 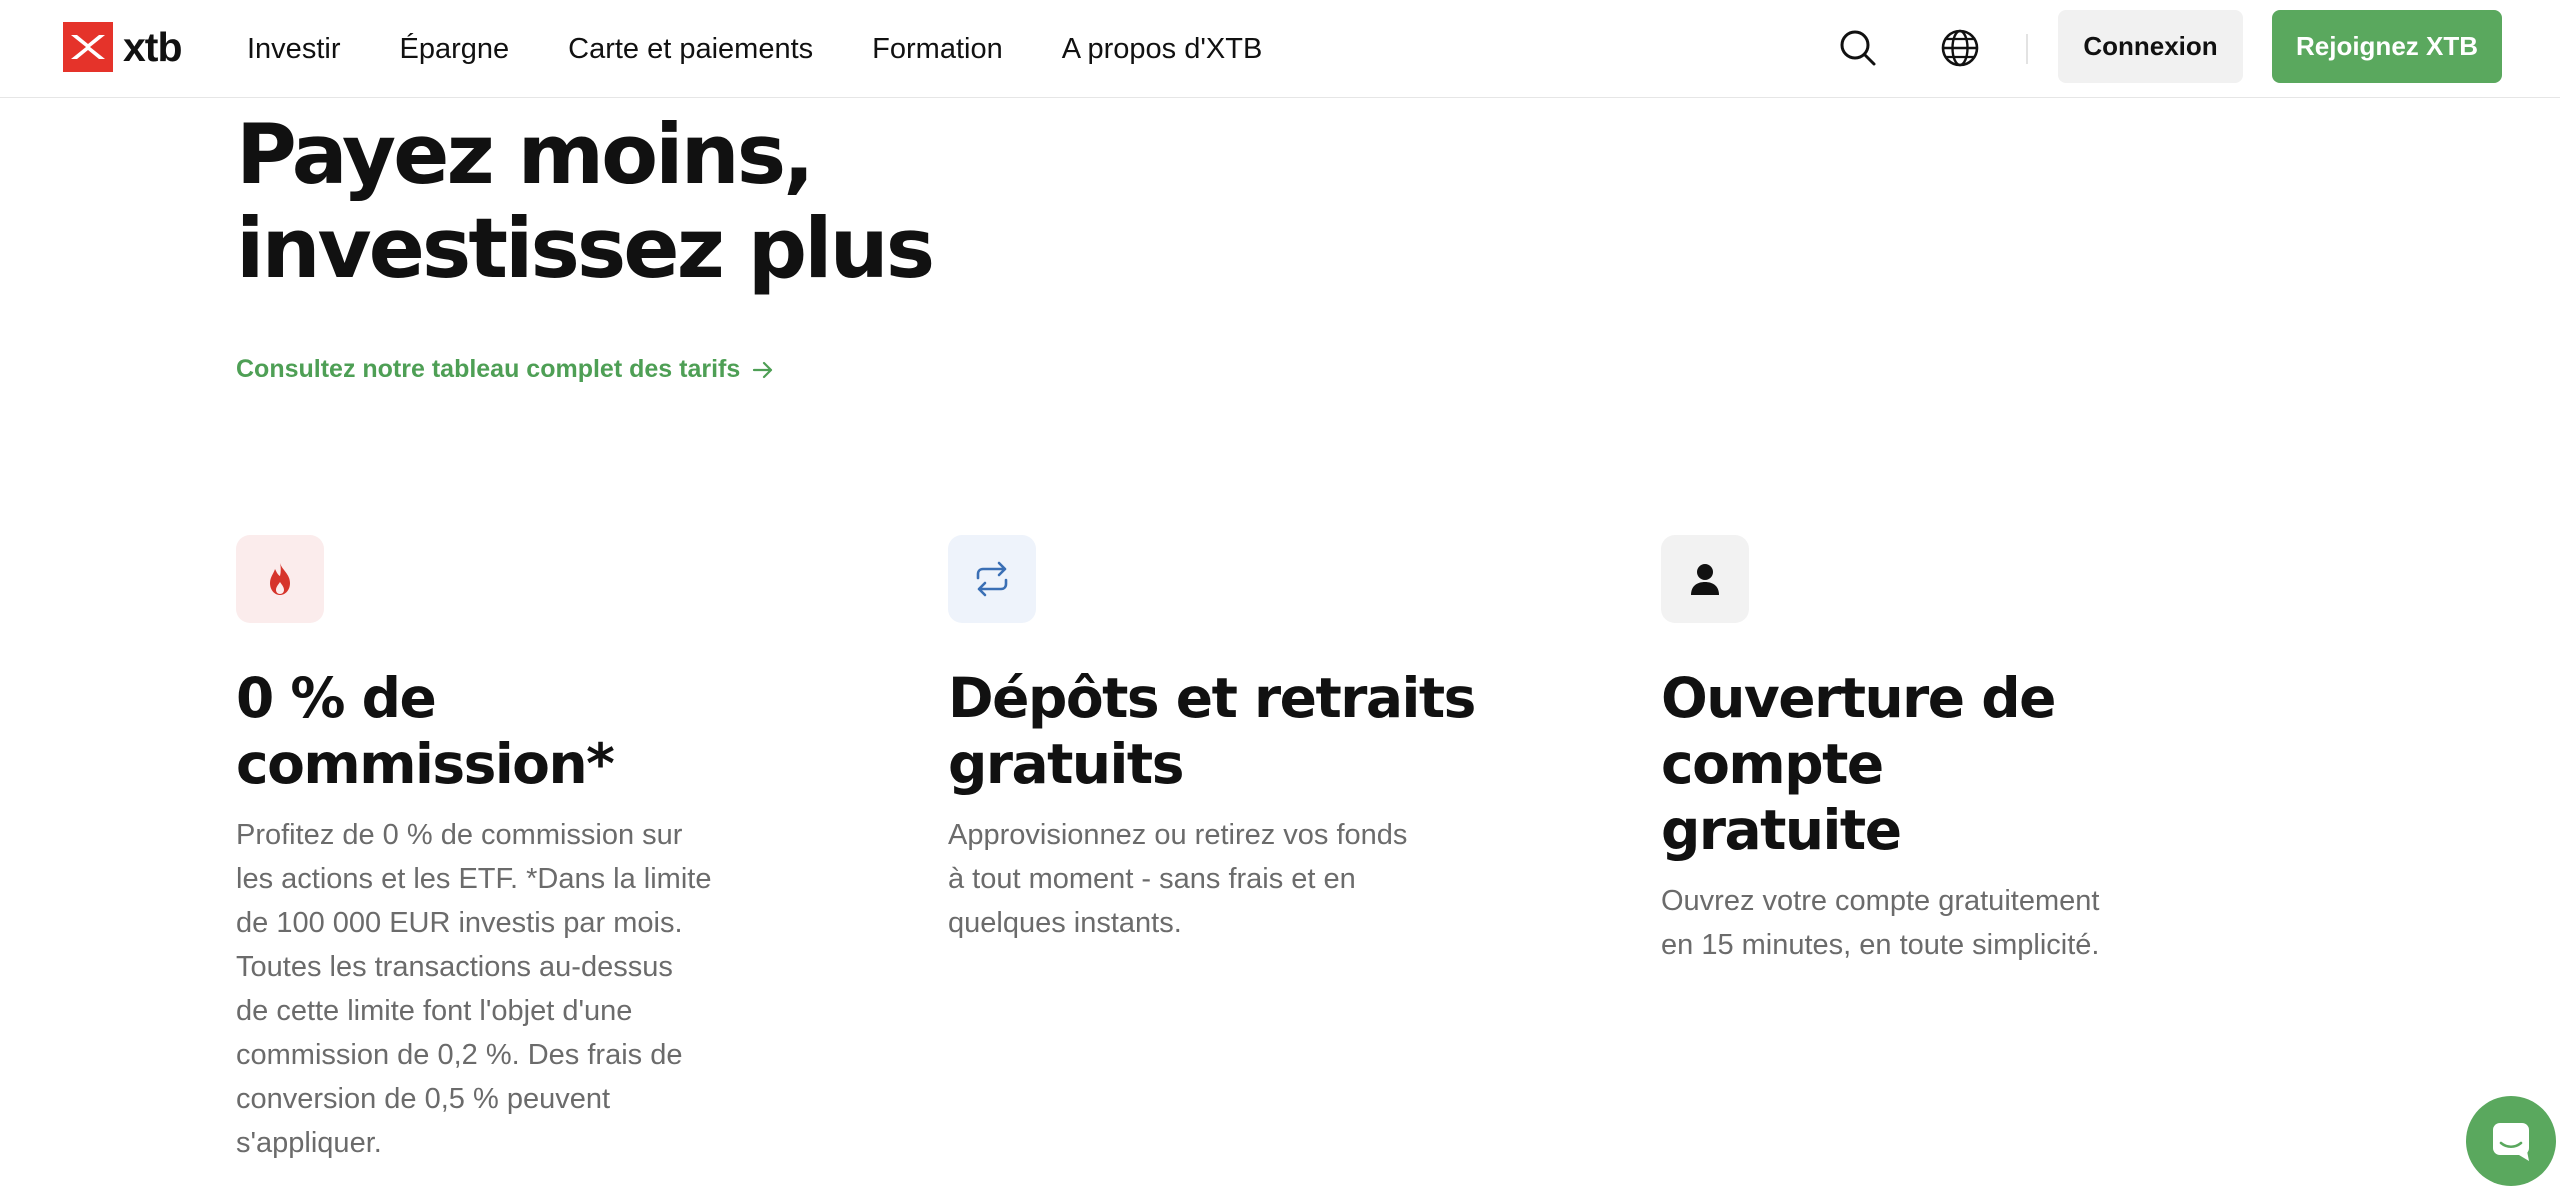 What do you see at coordinates (992, 579) in the screenshot?
I see `repeat-arrows-icon` at bounding box center [992, 579].